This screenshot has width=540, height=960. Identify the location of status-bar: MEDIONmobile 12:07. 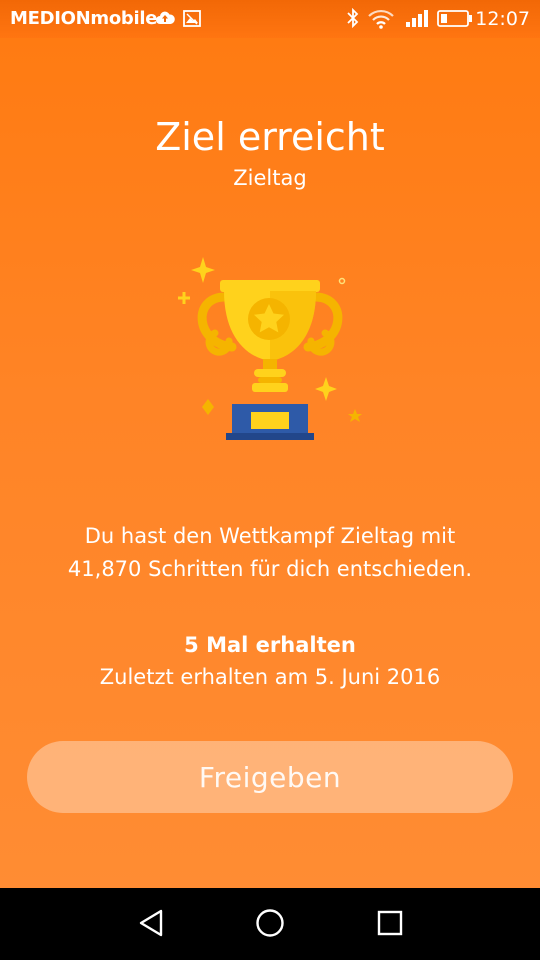
(270, 19).